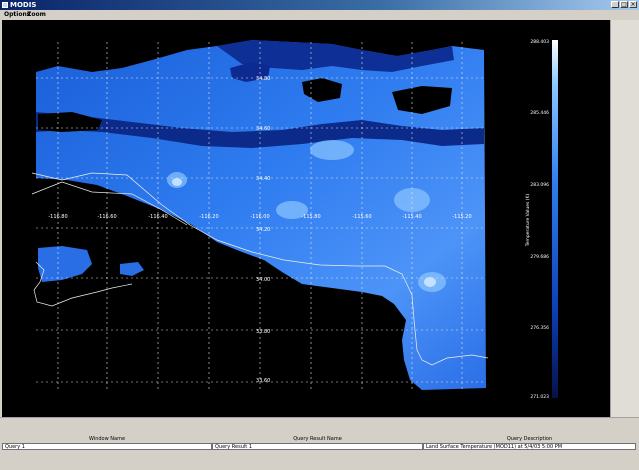  What do you see at coordinates (5, 5) in the screenshot?
I see `app-icon` at bounding box center [5, 5].